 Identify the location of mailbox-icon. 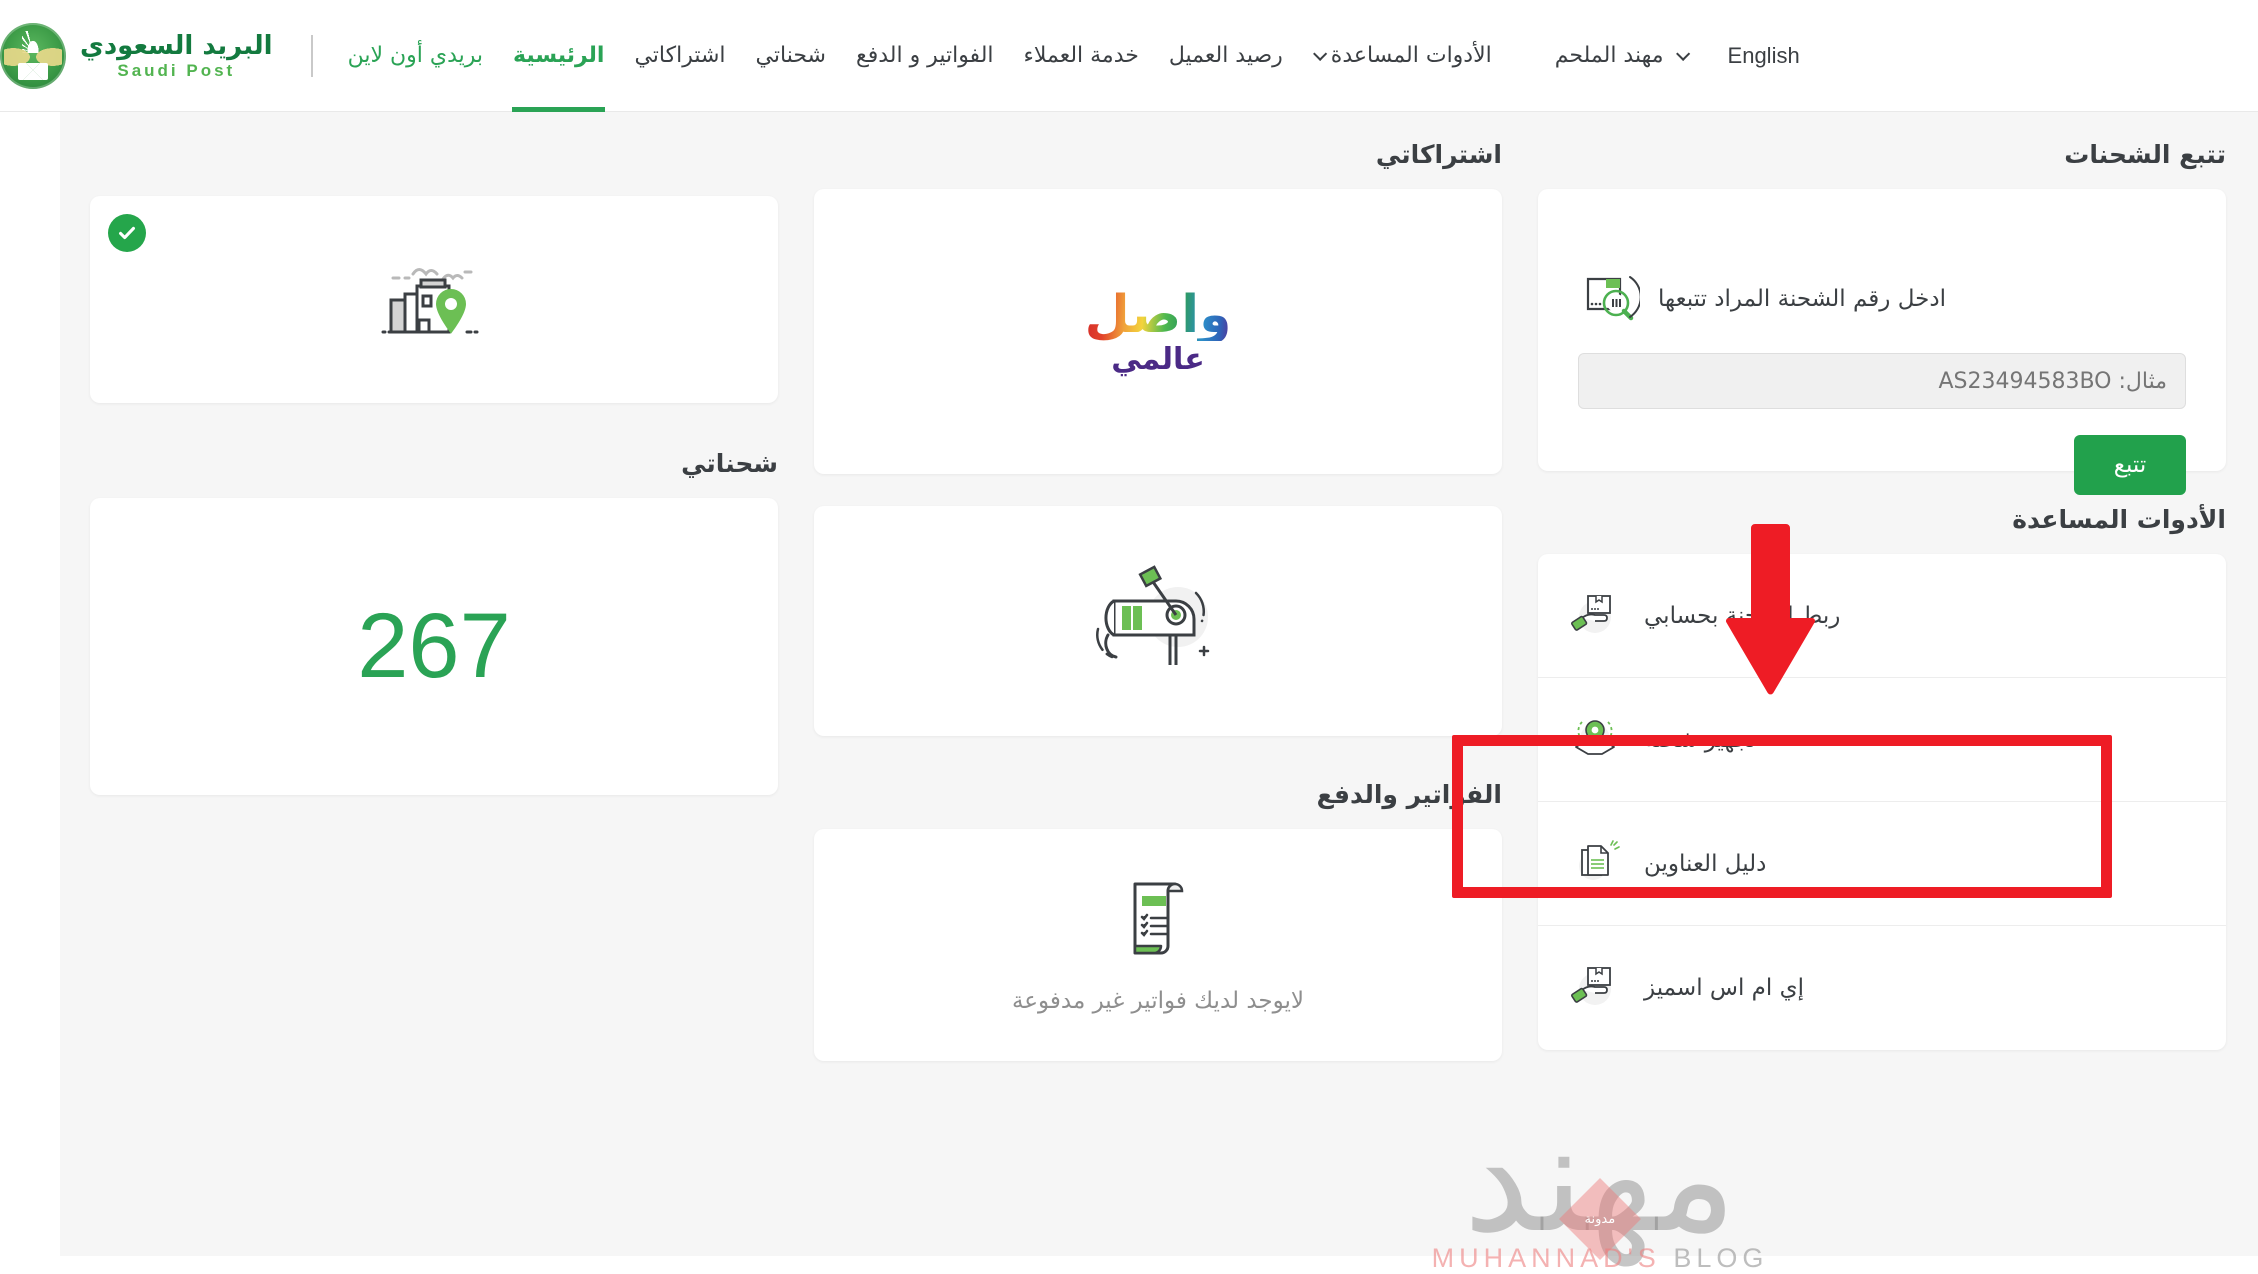
(1158, 621).